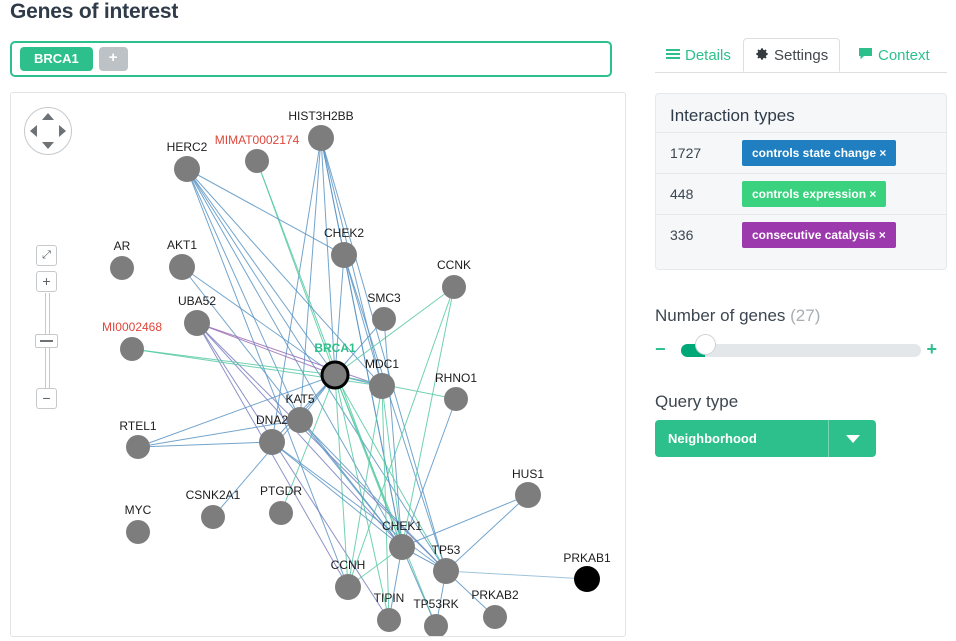 The width and height of the screenshot is (956, 641). I want to click on graph-node: TP53RK, so click(436, 616).